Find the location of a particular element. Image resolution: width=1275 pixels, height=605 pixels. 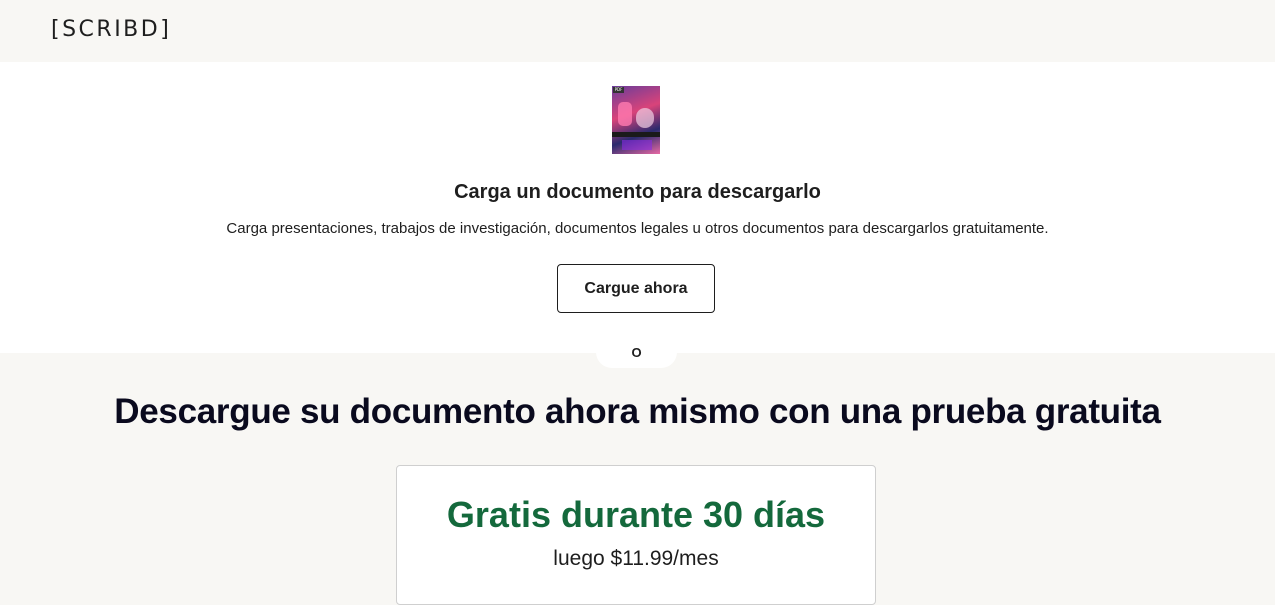

pdf-tag: PDF is located at coordinates (618, 90).